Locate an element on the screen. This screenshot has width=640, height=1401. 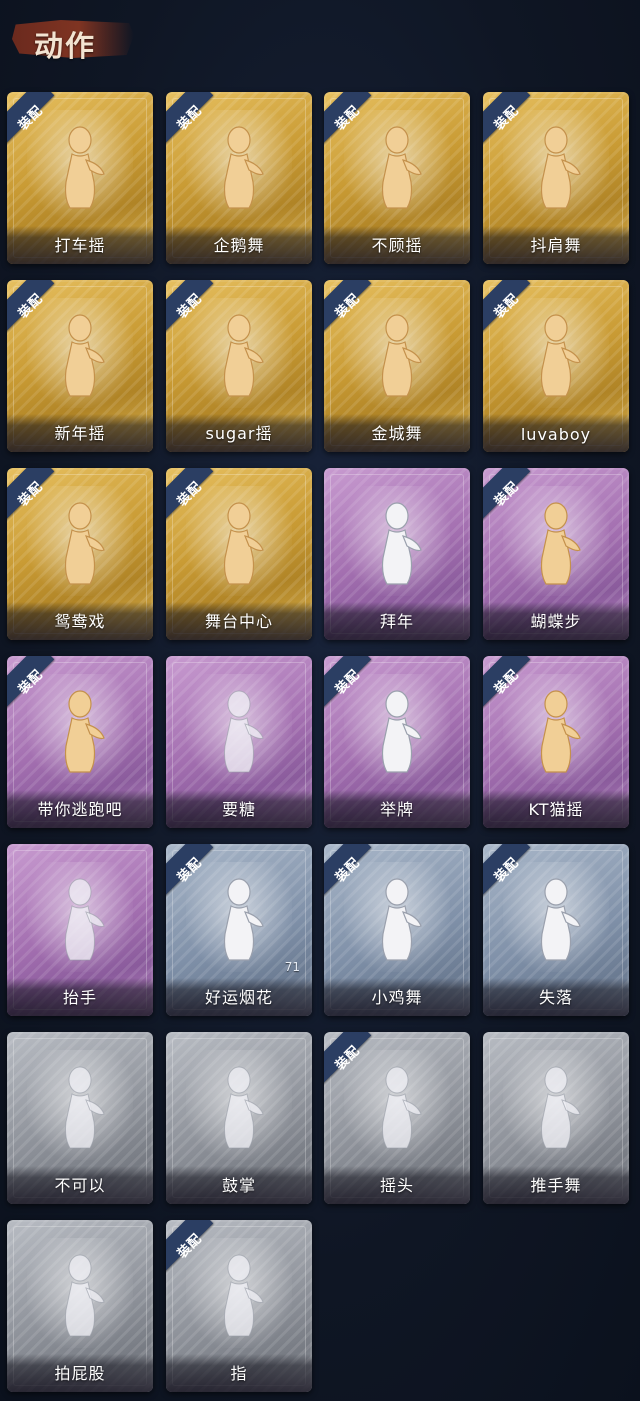
emote-name: 抬手 is located at coordinates (79, 997).